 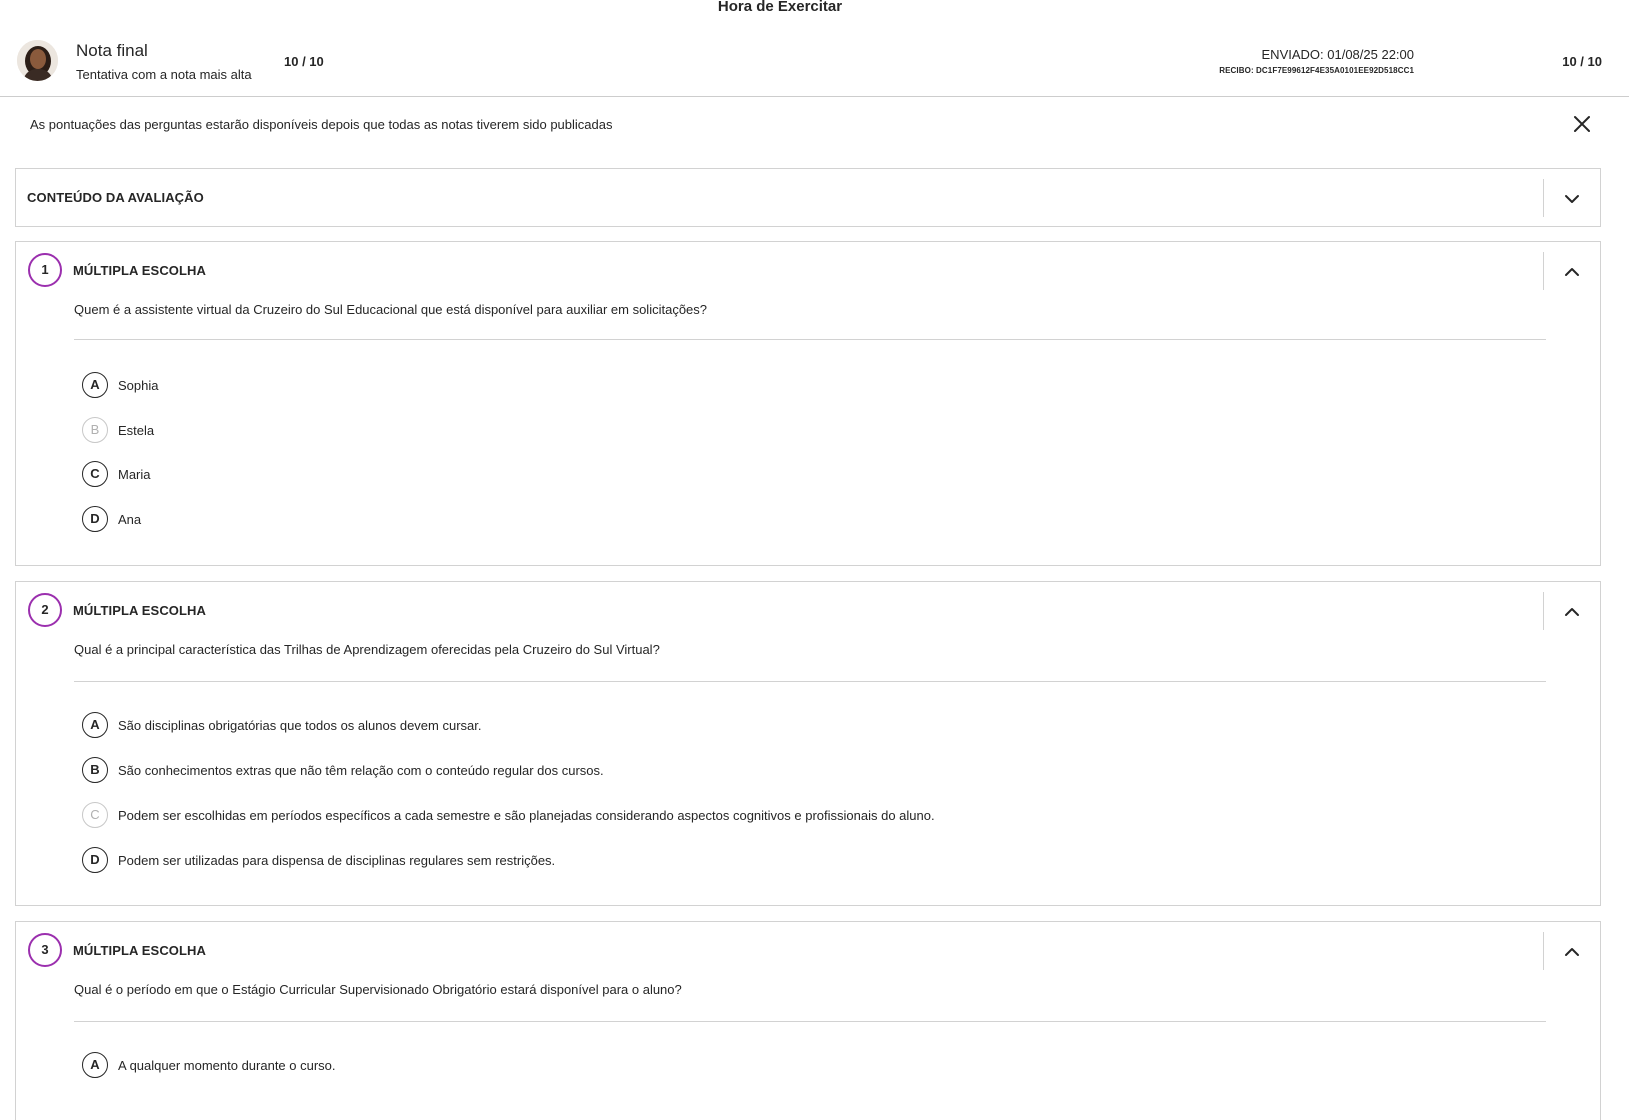 I want to click on expand-content-button, so click(x=1571, y=198).